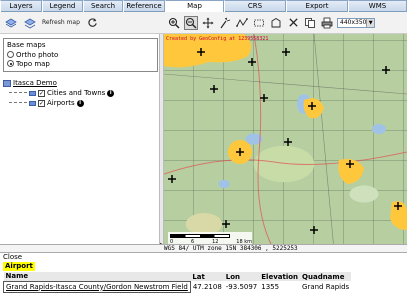 This screenshot has height=300, width=407. I want to click on measure-distance-icon, so click(242, 23).